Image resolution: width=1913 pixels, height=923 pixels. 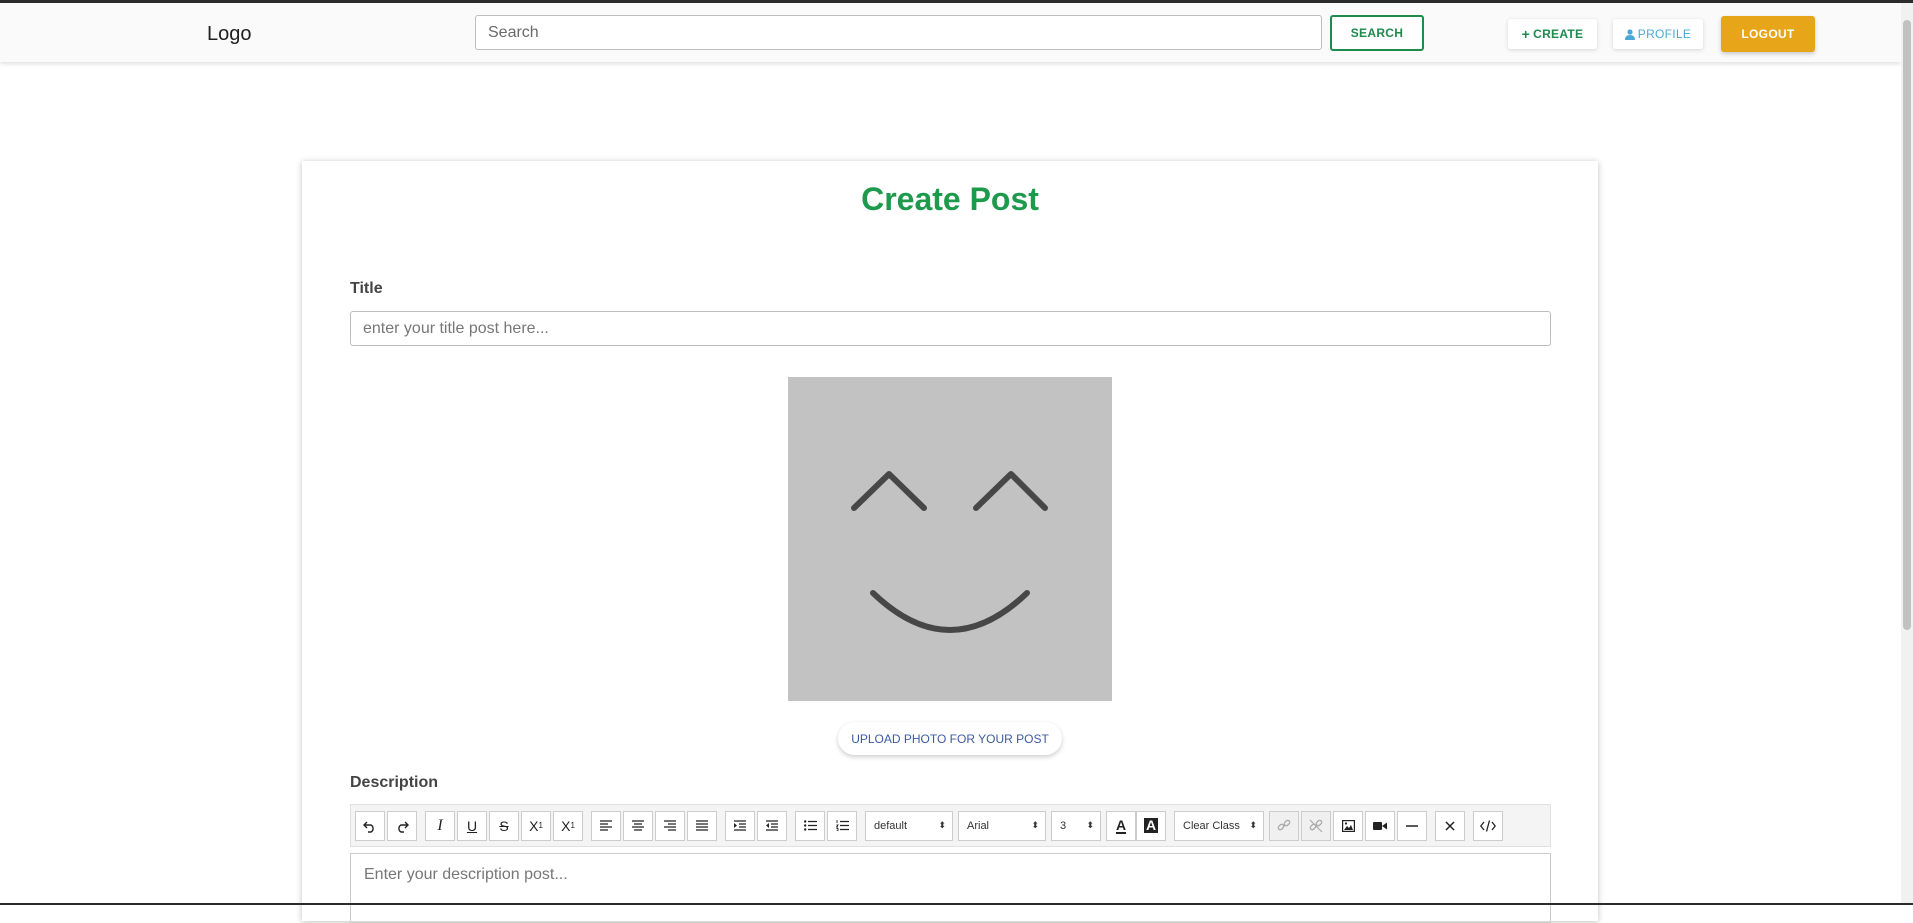 I want to click on align-left-icon, so click(x=606, y=825).